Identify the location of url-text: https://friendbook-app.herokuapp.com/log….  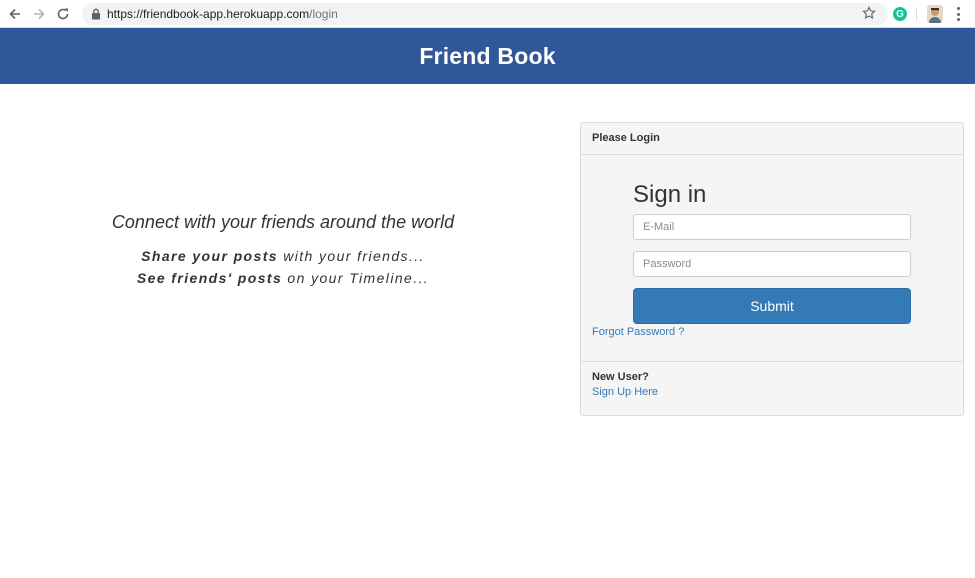
(222, 14).